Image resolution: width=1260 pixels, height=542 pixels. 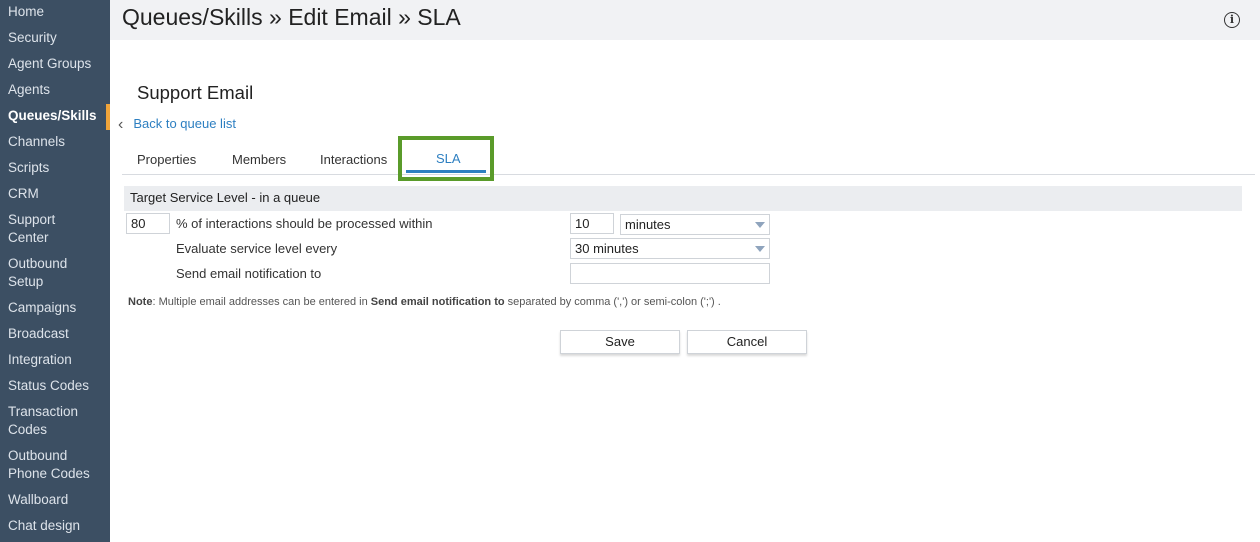 I want to click on page-title: Queues/Skills » Edit Email » SLA, so click(x=291, y=17).